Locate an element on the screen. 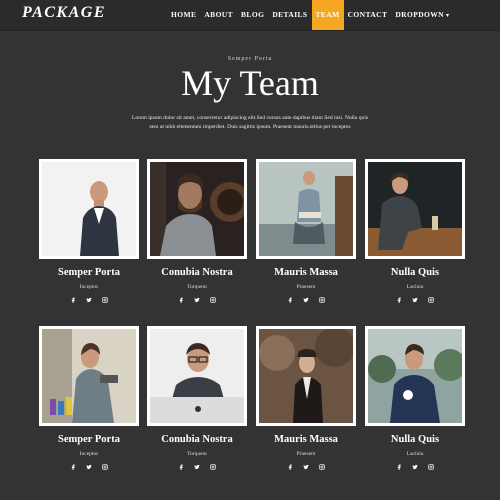 The height and width of the screenshot is (500, 500). nav-home-label: HOME is located at coordinates (184, 14).